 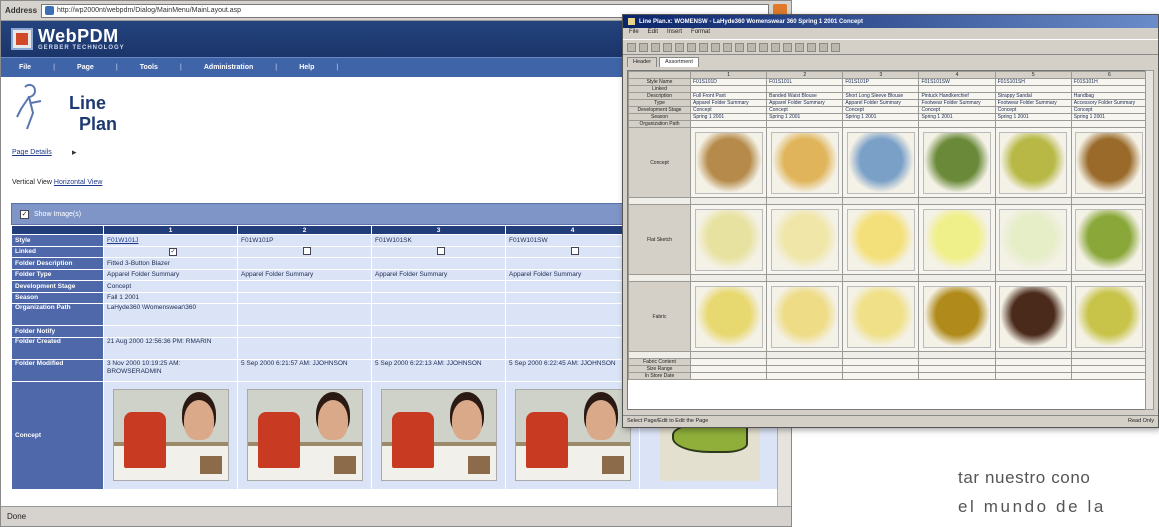 What do you see at coordinates (700, 33) in the screenshot?
I see `app-menu-format: Format` at bounding box center [700, 33].